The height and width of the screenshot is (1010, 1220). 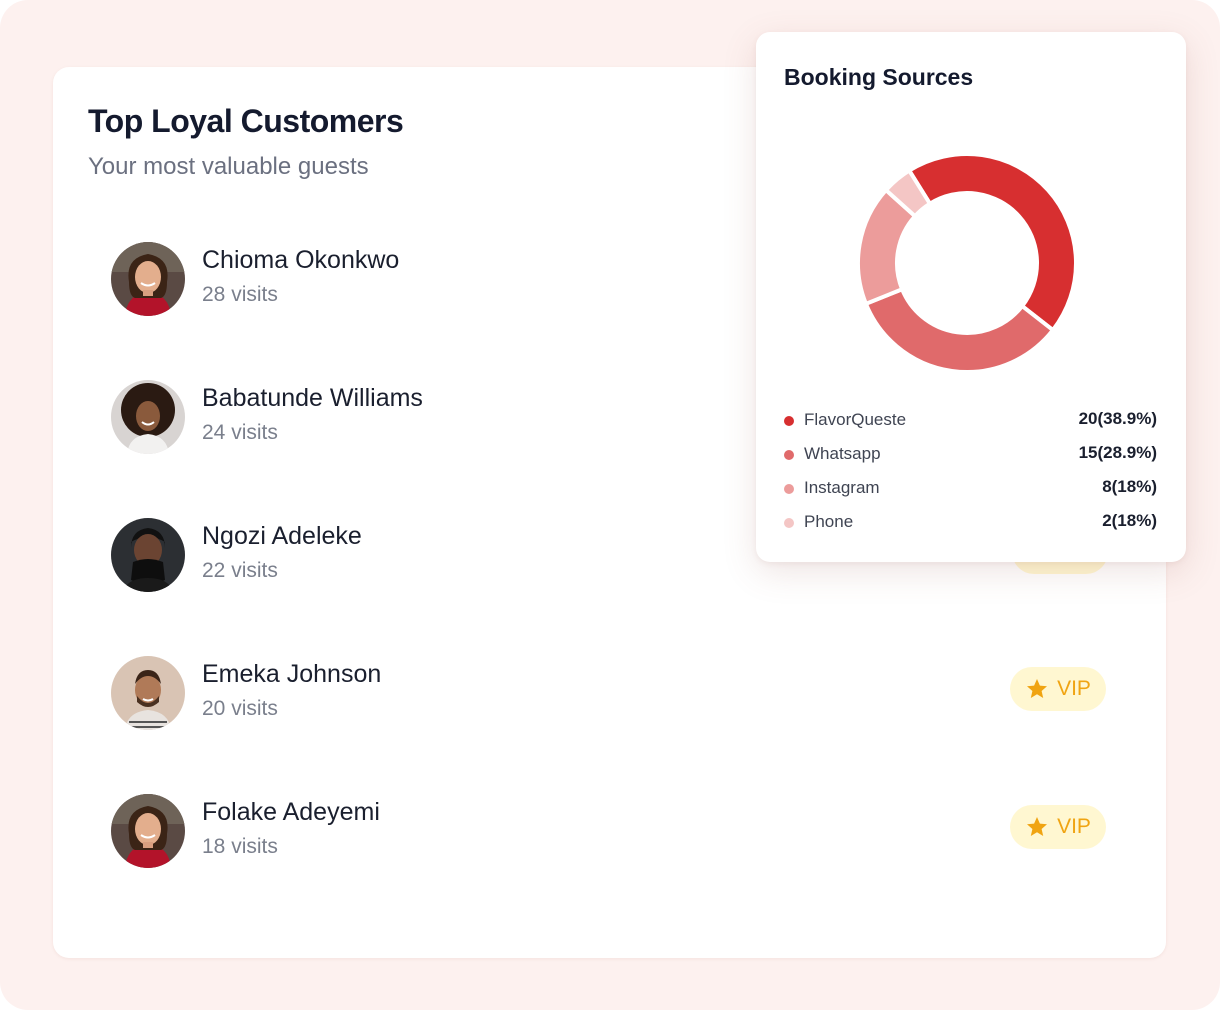 I want to click on legend-label: Phone, so click(x=829, y=521).